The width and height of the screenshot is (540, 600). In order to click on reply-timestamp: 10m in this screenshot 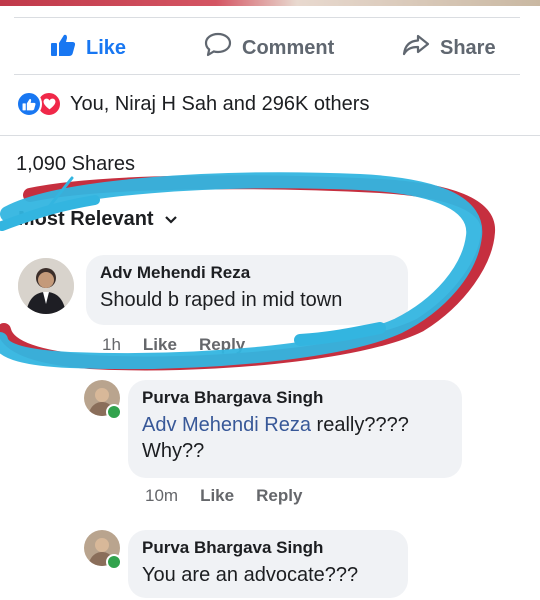, I will do `click(162, 495)`.